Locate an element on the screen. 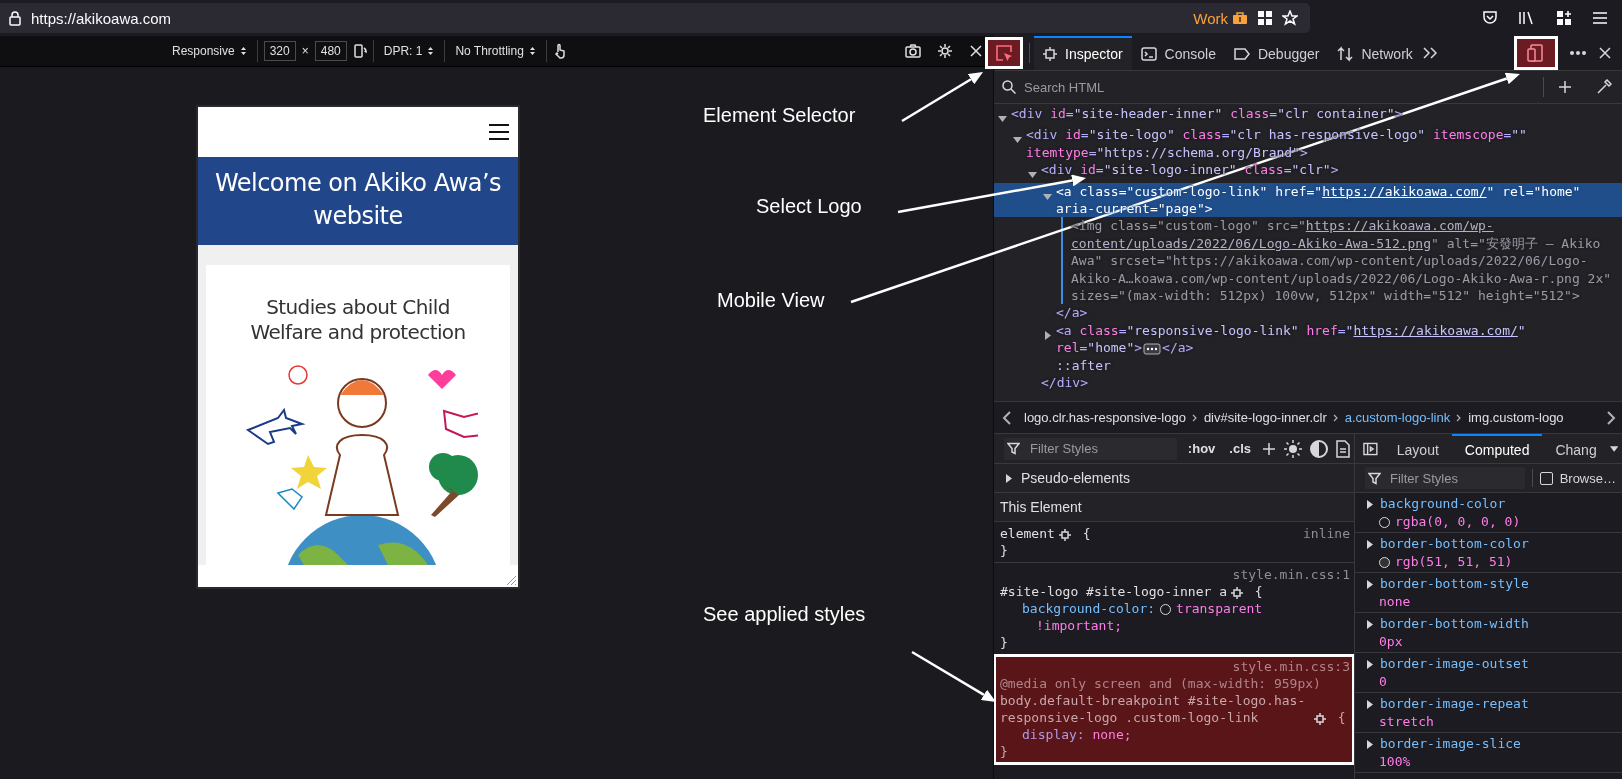  property-name: border-image-outset is located at coordinates (1454, 663).